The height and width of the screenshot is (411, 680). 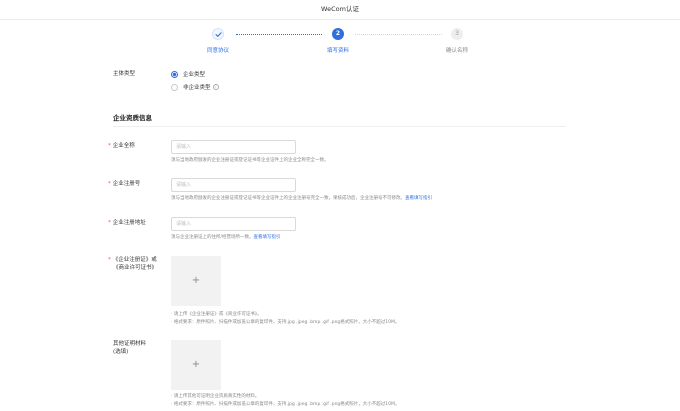 I want to click on radio-enterprise: 企业类型, so click(x=188, y=74).